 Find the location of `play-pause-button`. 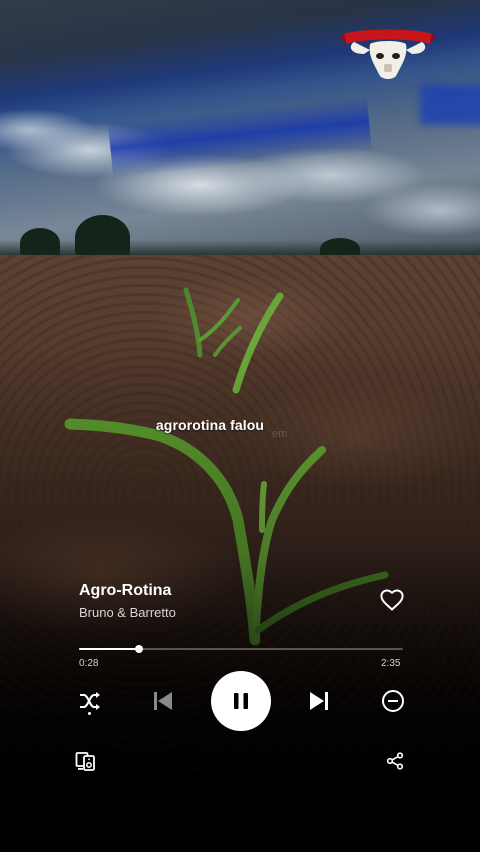

play-pause-button is located at coordinates (241, 701).